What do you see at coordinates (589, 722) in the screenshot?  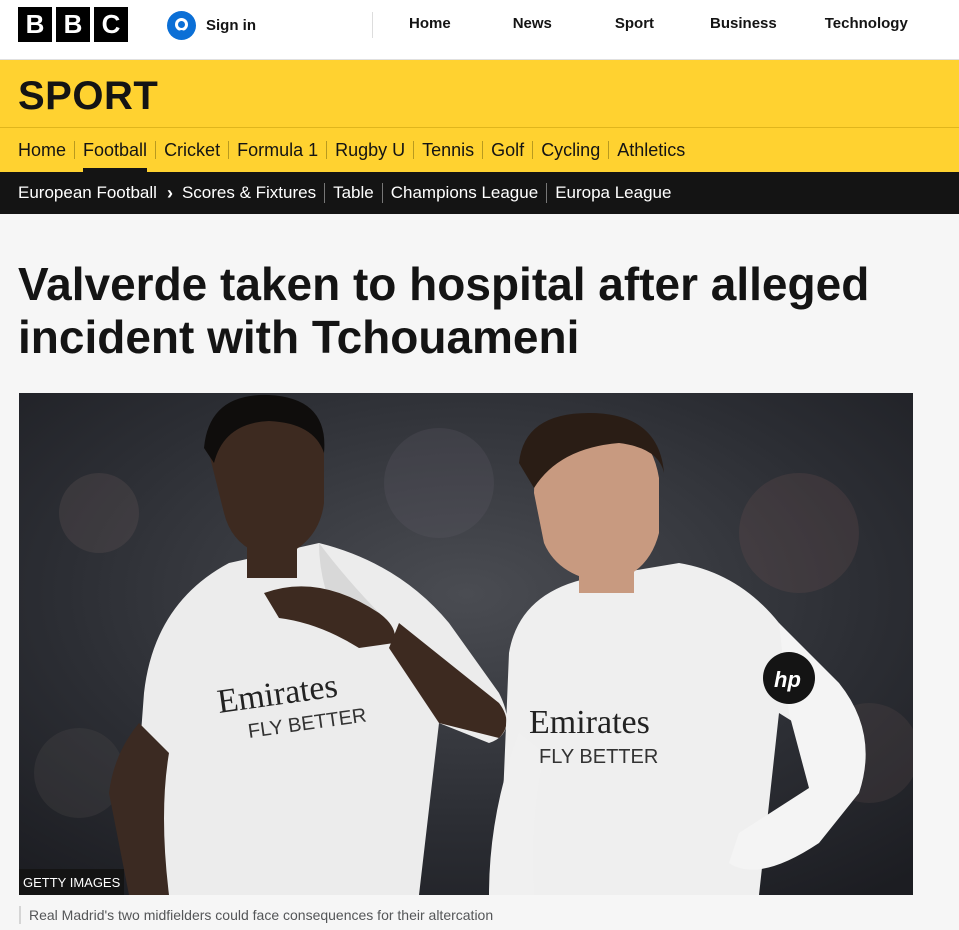 I see `svg-text: Emirates` at bounding box center [589, 722].